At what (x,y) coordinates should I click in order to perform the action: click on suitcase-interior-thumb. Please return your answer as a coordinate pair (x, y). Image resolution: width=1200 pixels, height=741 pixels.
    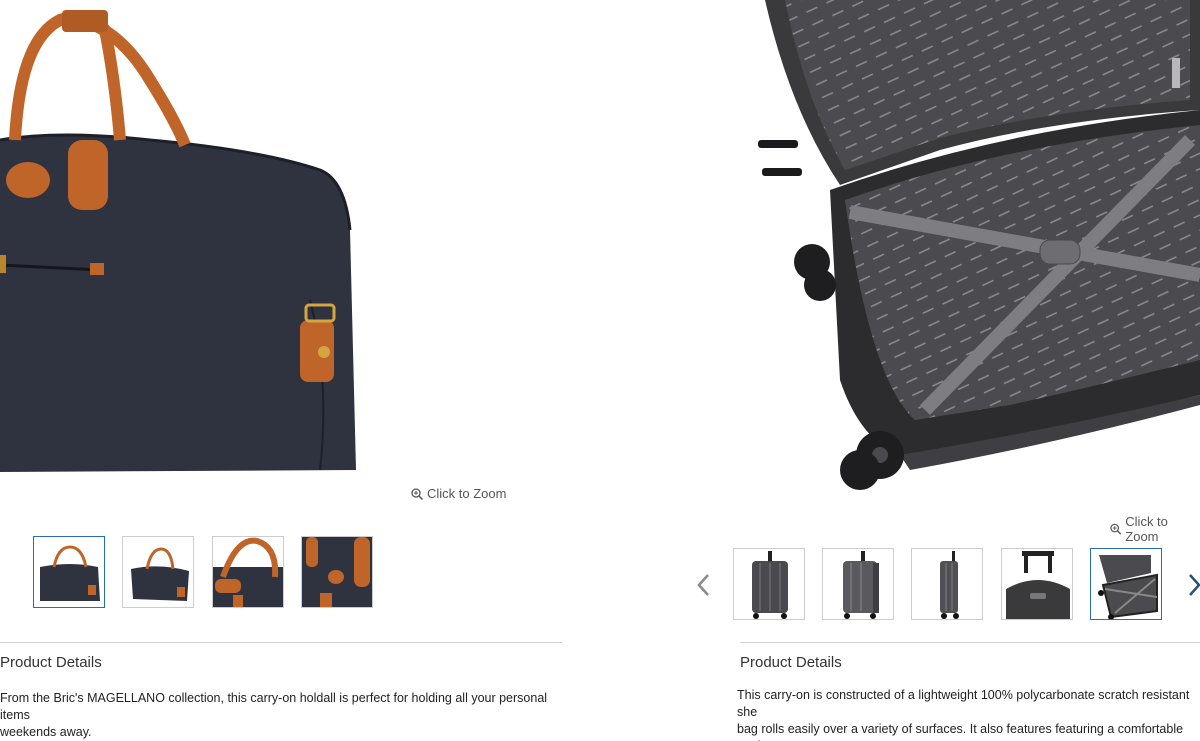
    Looking at the image, I should click on (1128, 587).